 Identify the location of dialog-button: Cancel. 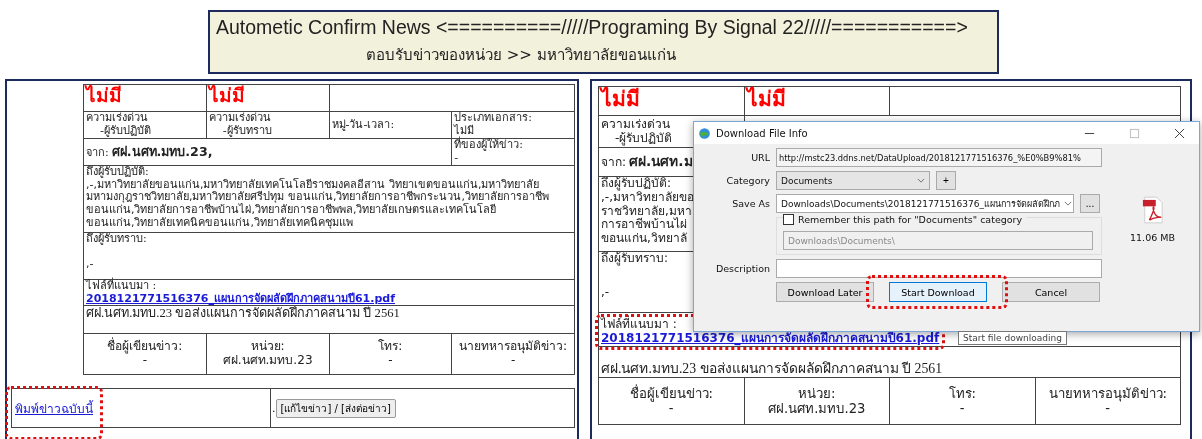
(1051, 292).